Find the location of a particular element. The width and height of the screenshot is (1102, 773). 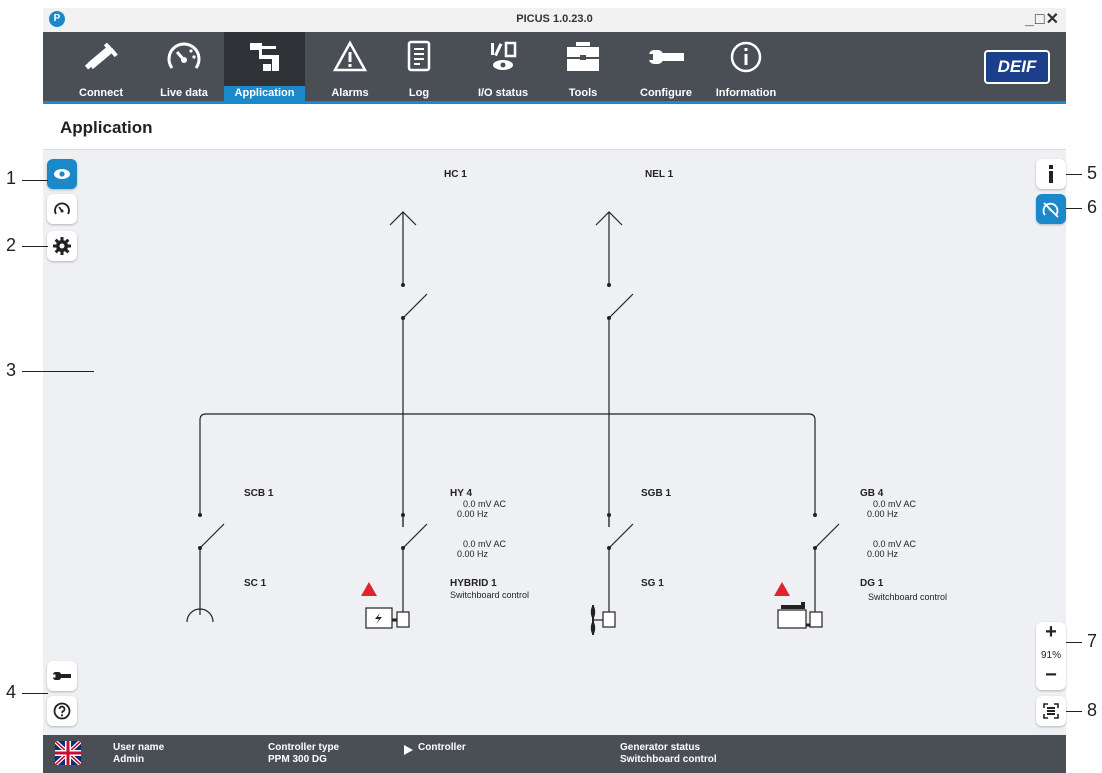

nav-live-data: Live data is located at coordinates (184, 66).